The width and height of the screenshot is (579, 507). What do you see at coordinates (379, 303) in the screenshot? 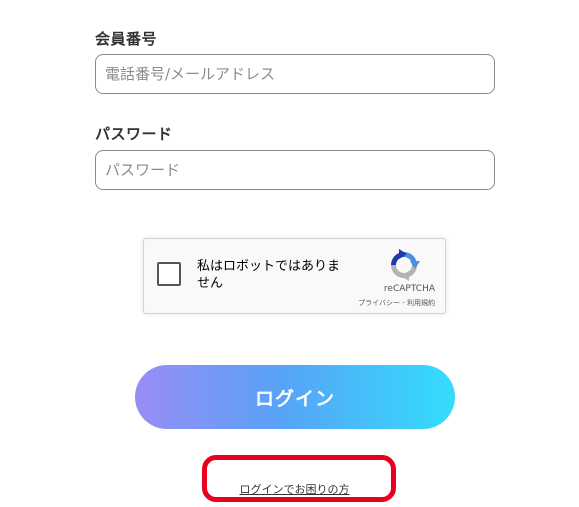
I see `recaptcha-privacy-link: プライバシー` at bounding box center [379, 303].